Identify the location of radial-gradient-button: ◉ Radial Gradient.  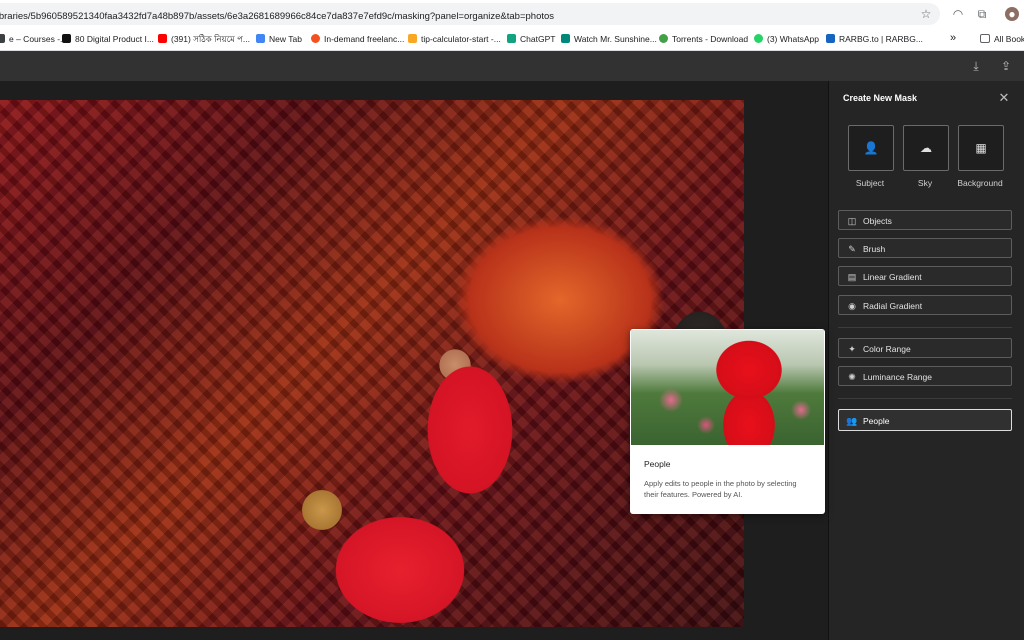
(925, 305).